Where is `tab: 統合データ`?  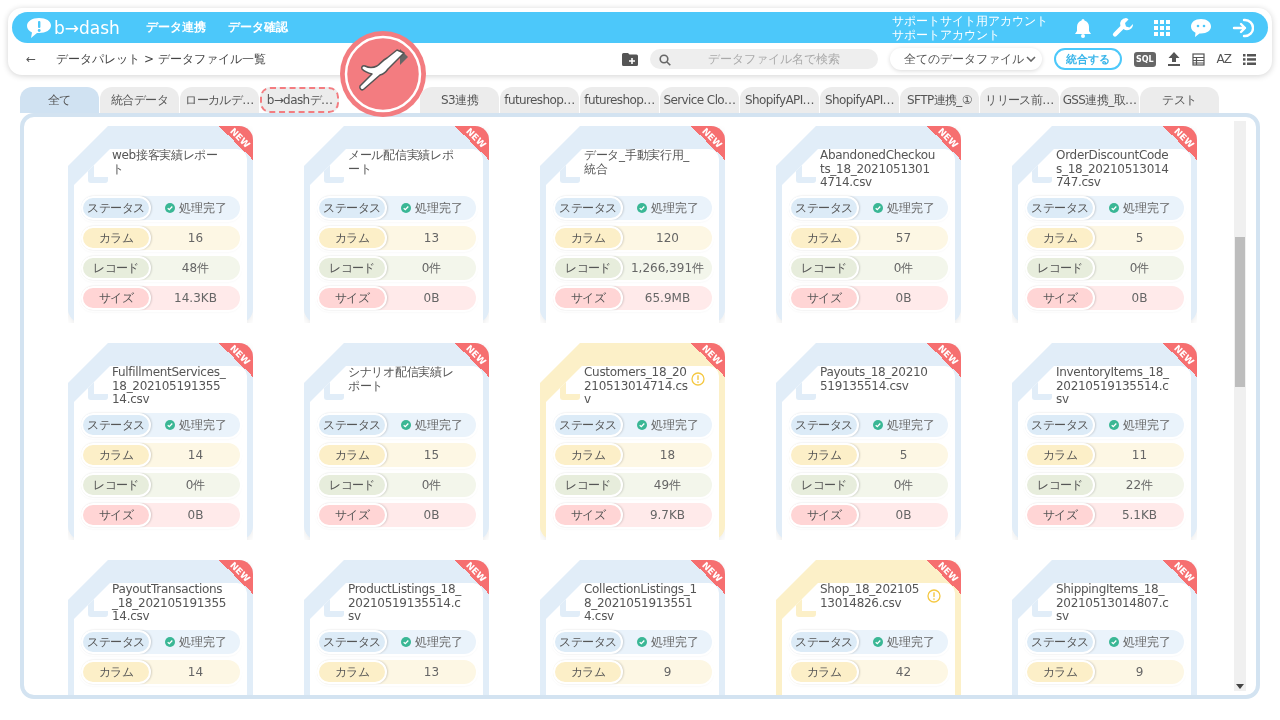
tab: 統合データ is located at coordinates (139, 100).